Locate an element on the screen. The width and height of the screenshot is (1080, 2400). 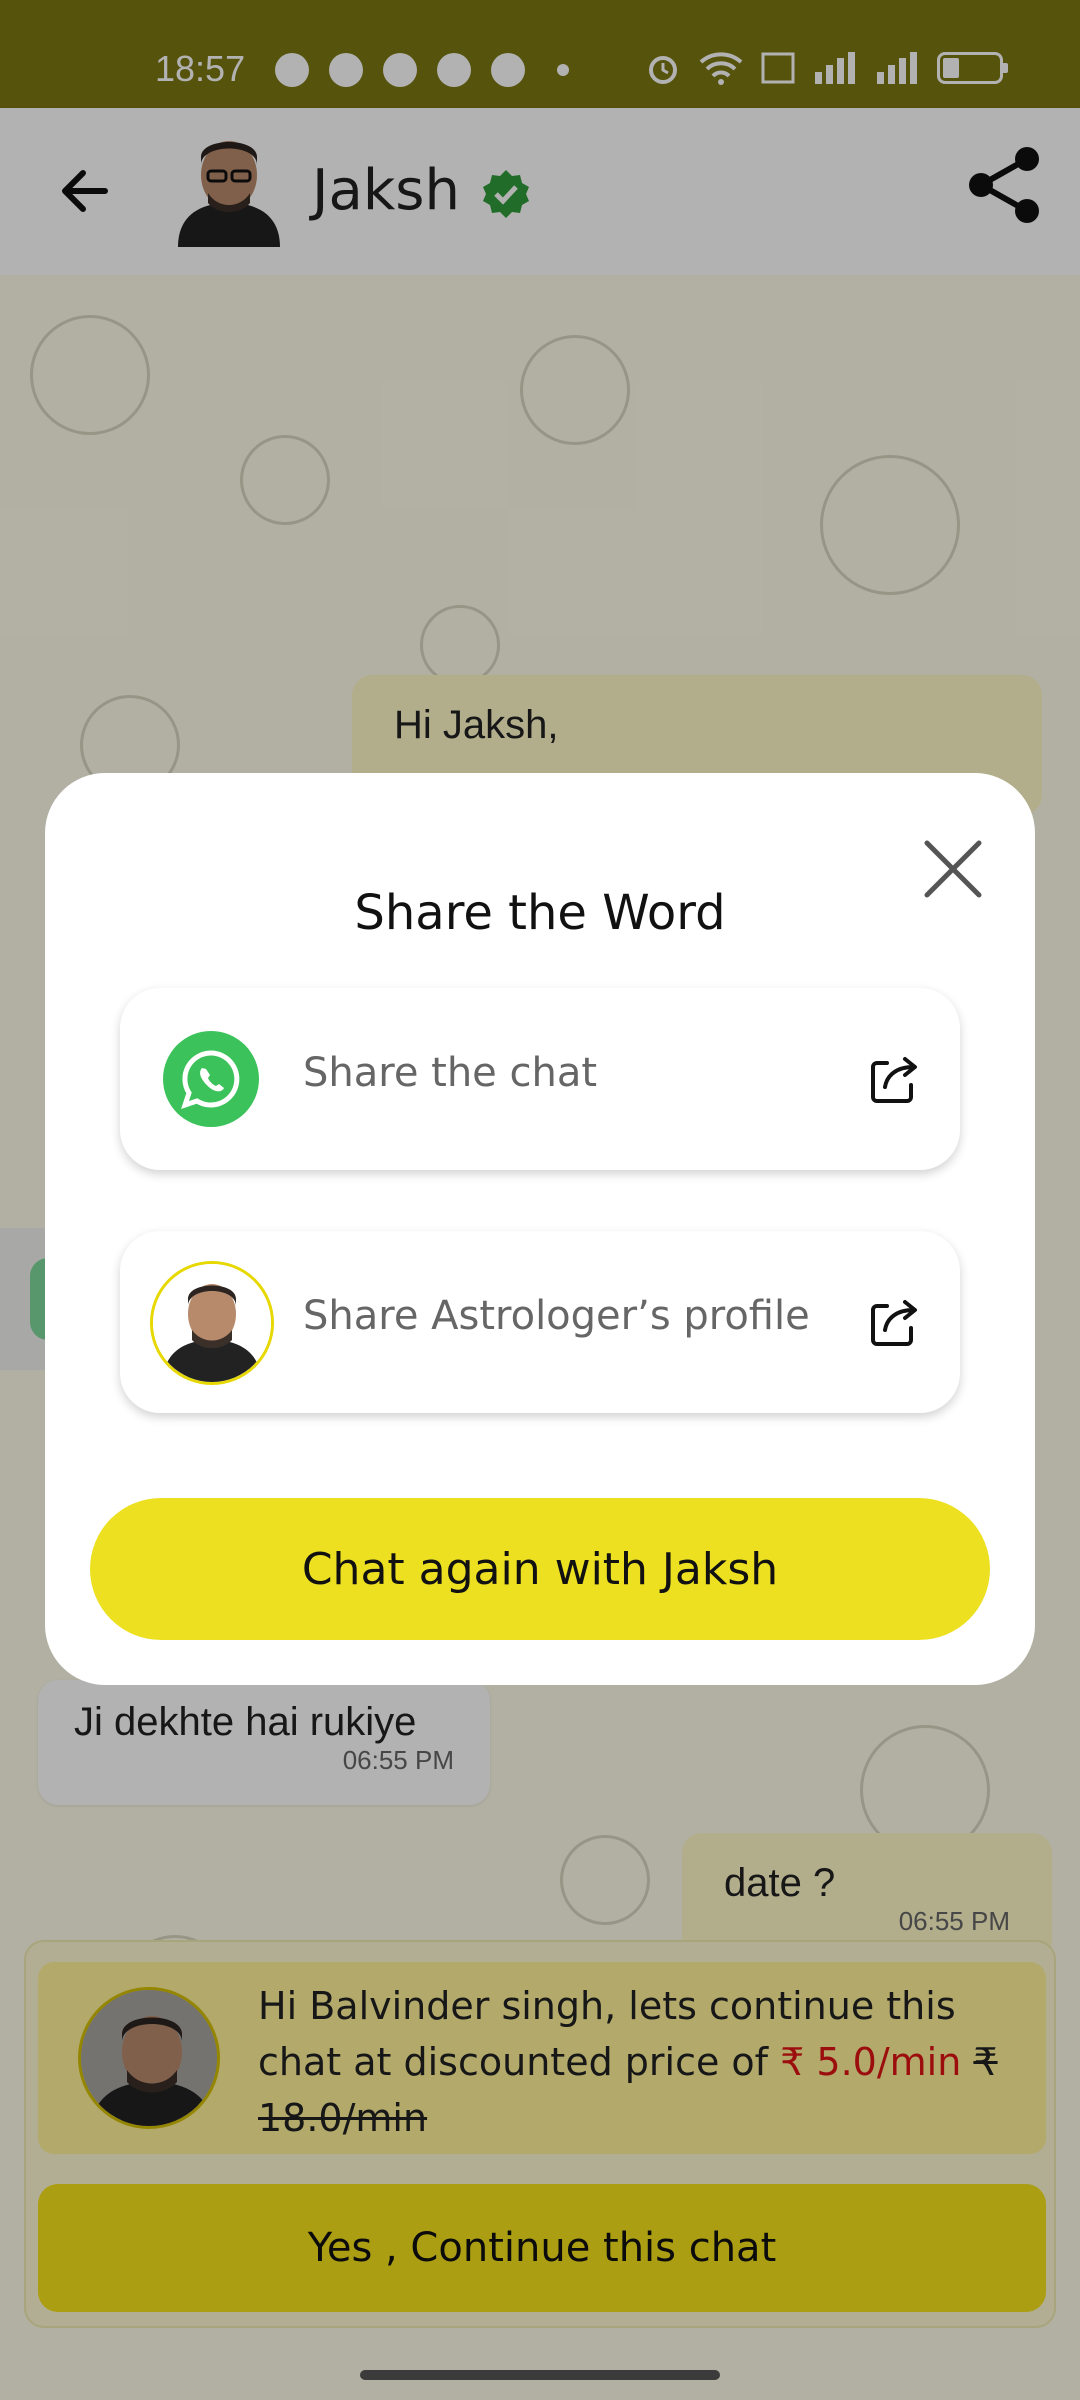
avatar-image is located at coordinates (212, 1323).